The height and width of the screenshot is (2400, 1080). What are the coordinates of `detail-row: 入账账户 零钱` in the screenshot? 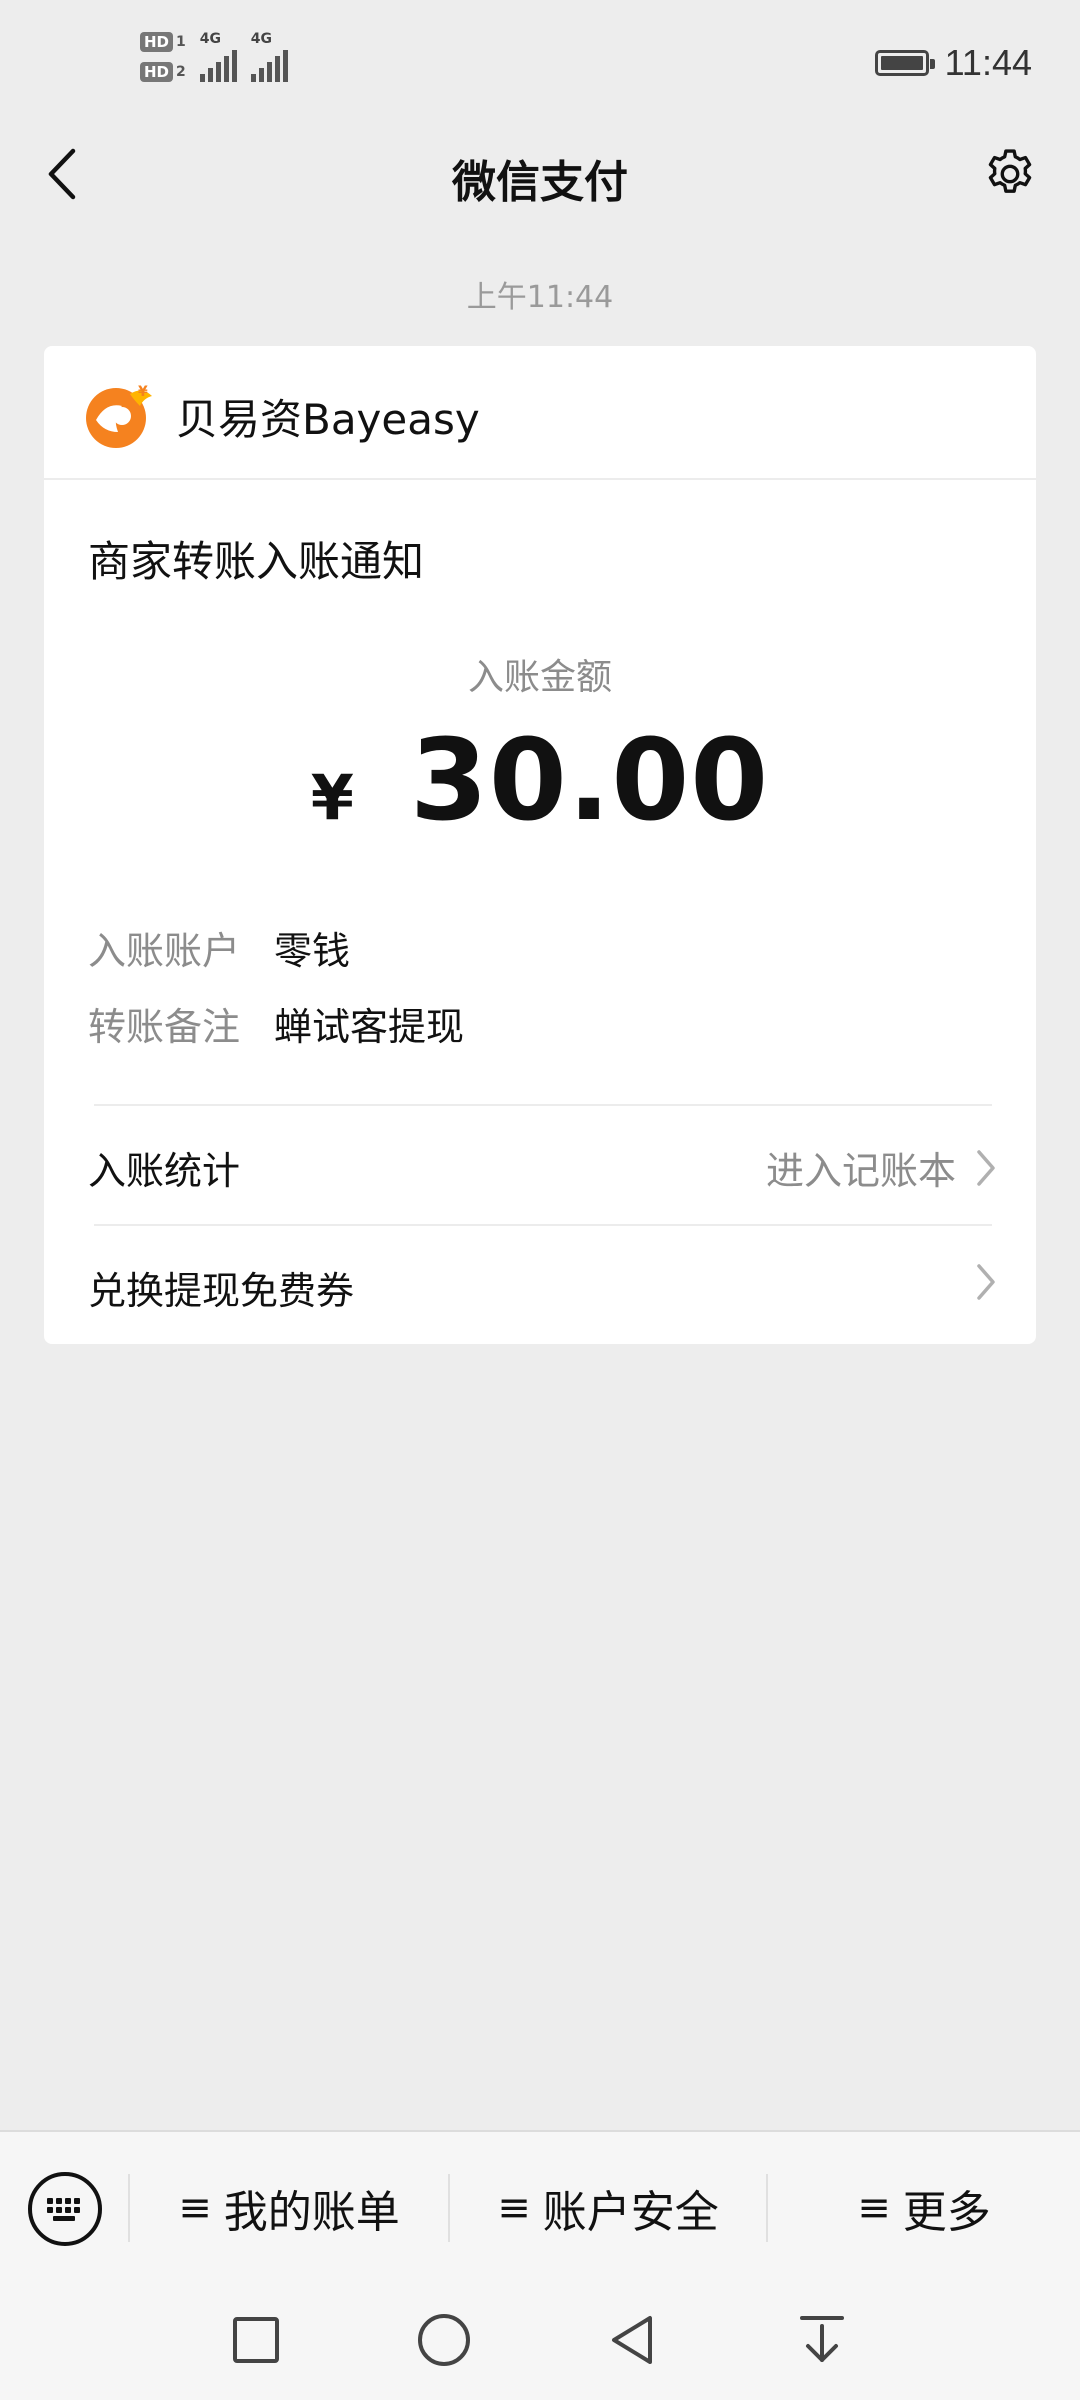 It's located at (219, 947).